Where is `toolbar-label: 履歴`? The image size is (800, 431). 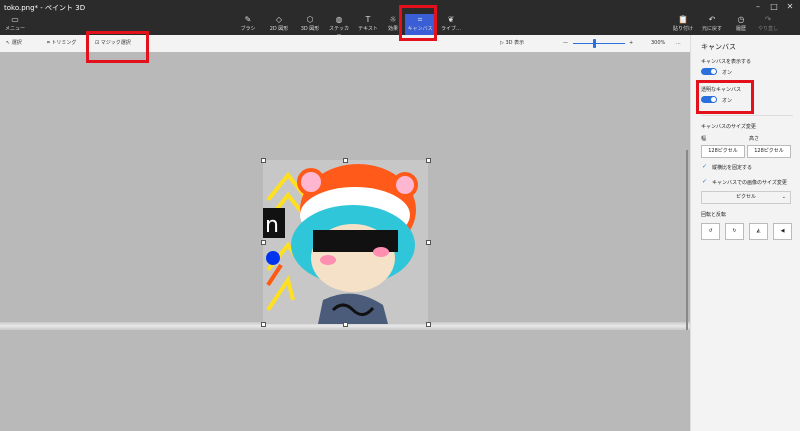 toolbar-label: 履歴 is located at coordinates (740, 29).